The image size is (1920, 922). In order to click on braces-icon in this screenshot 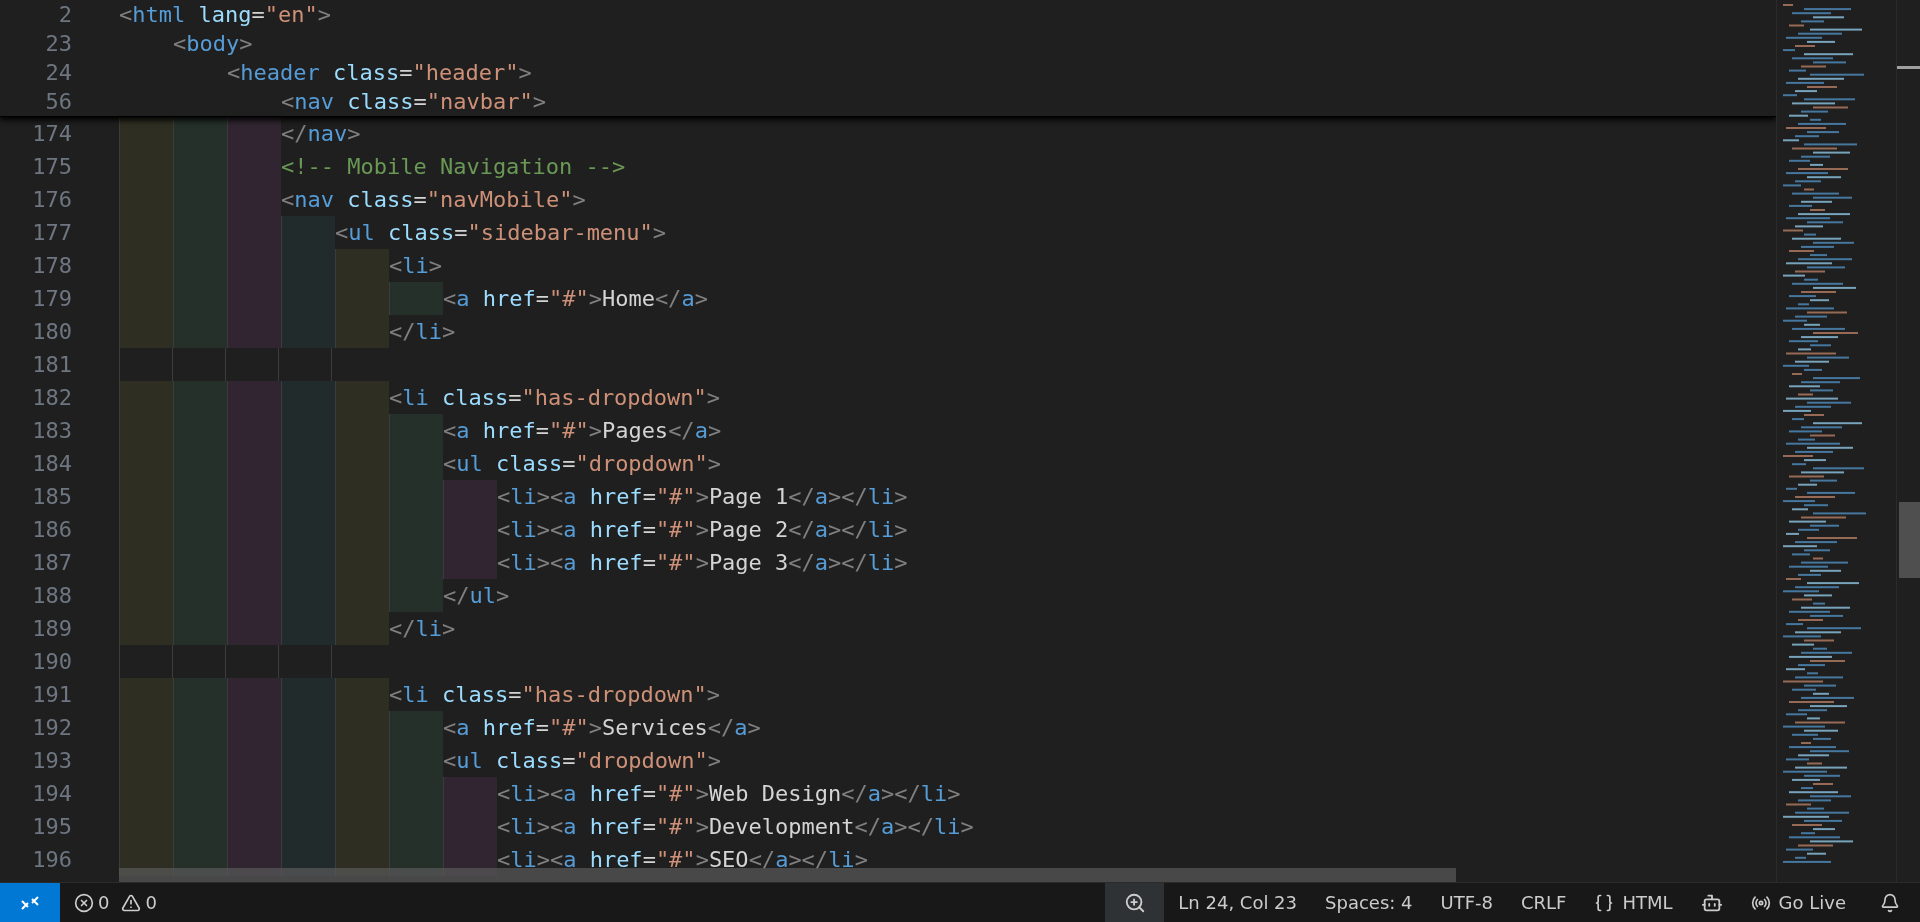, I will do `click(1604, 902)`.